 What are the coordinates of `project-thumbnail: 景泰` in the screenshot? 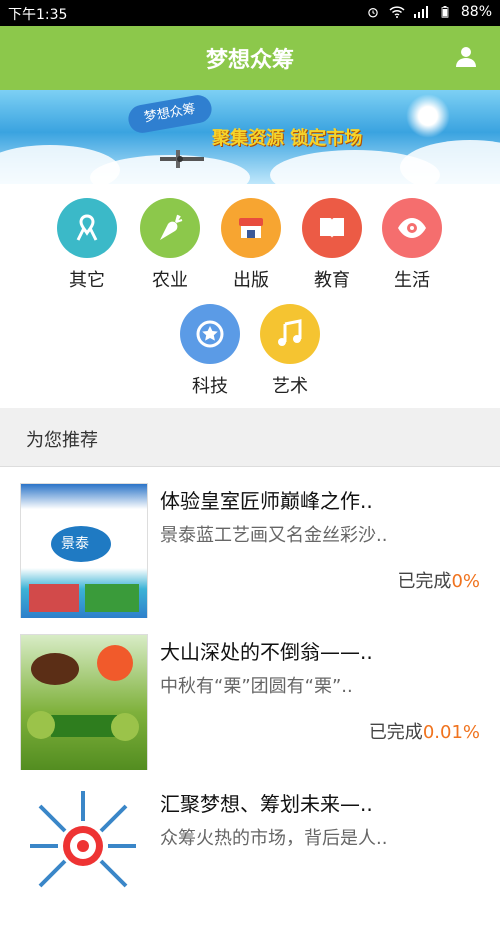 It's located at (84, 554).